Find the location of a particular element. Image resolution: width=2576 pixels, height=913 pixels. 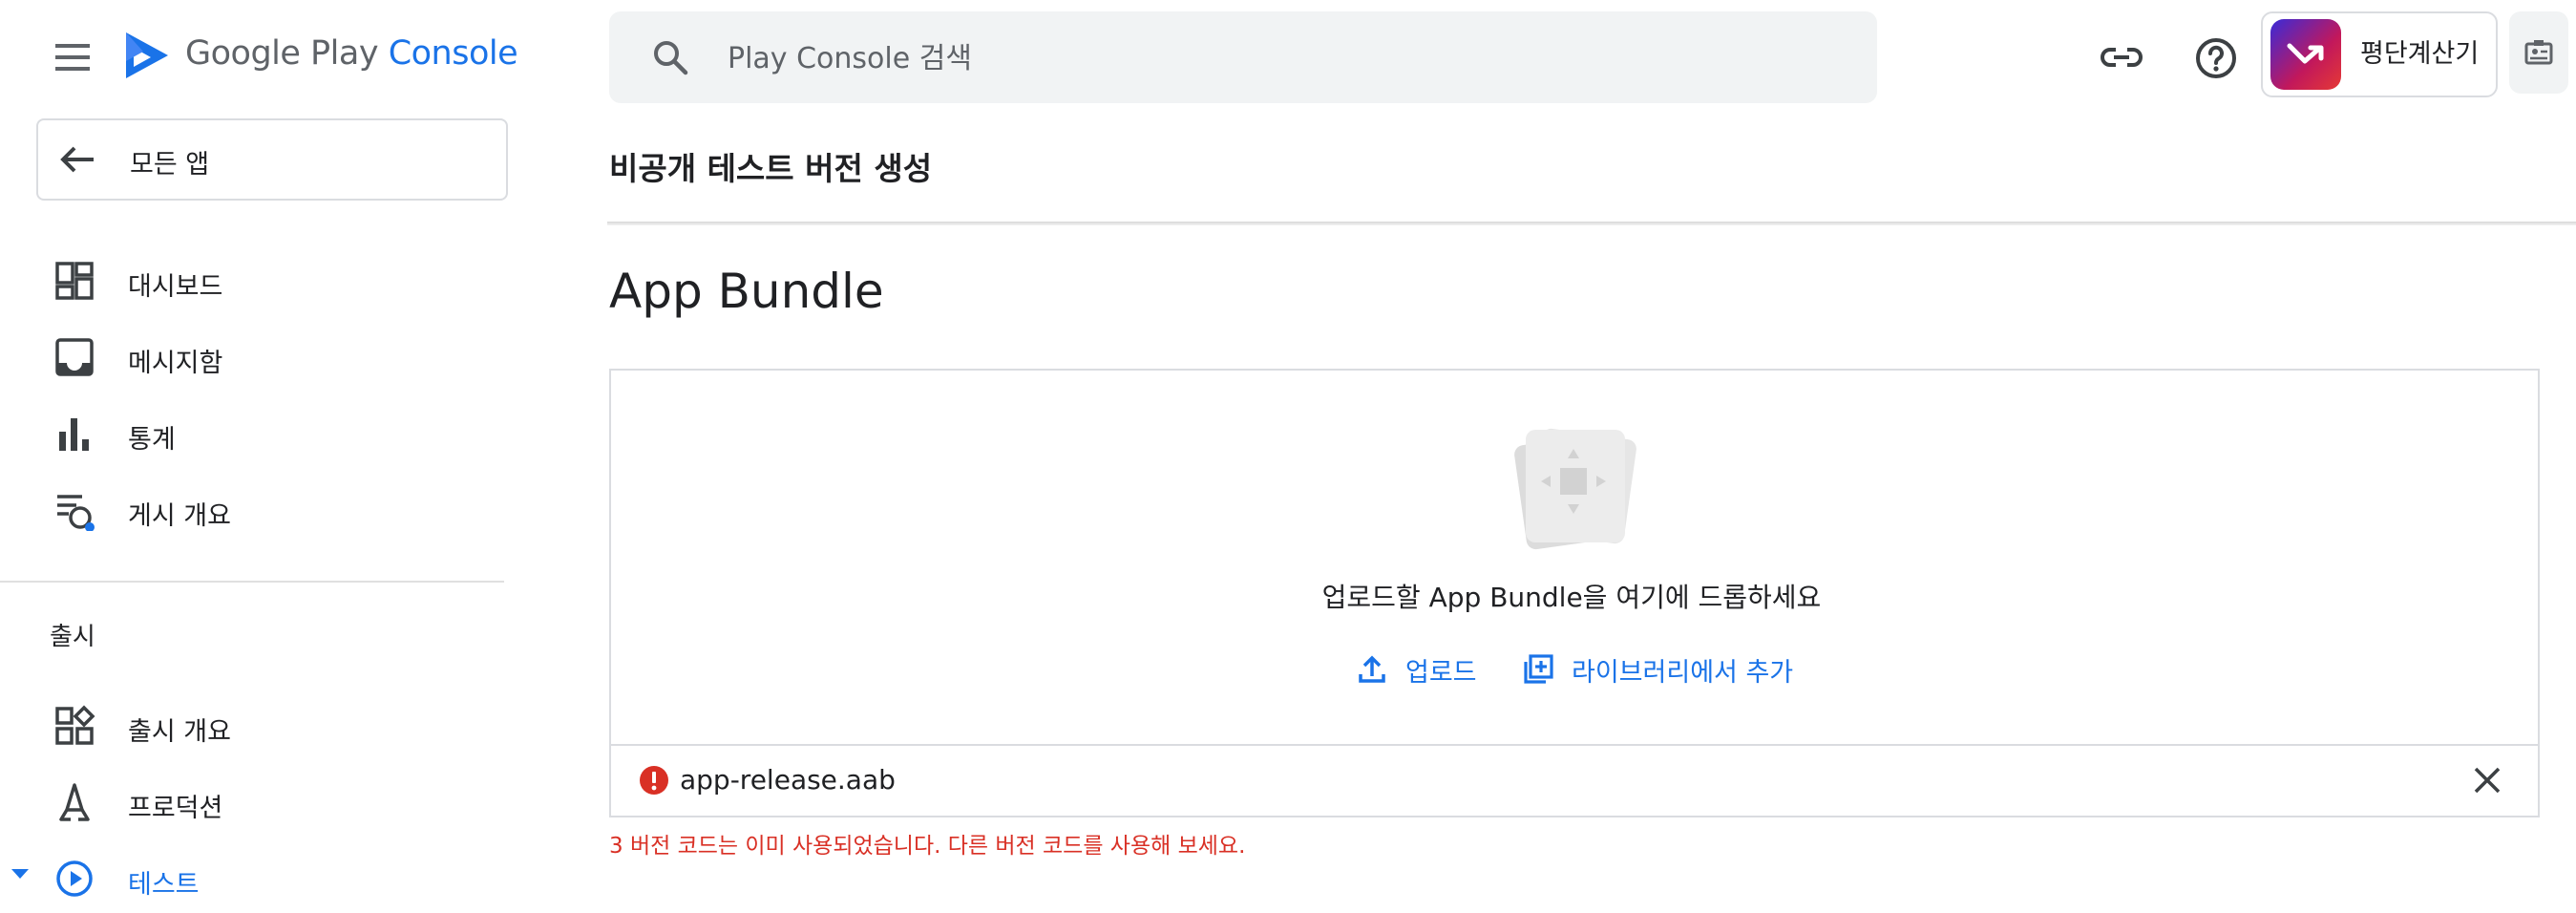

inbox-icon is located at coordinates (74, 357).